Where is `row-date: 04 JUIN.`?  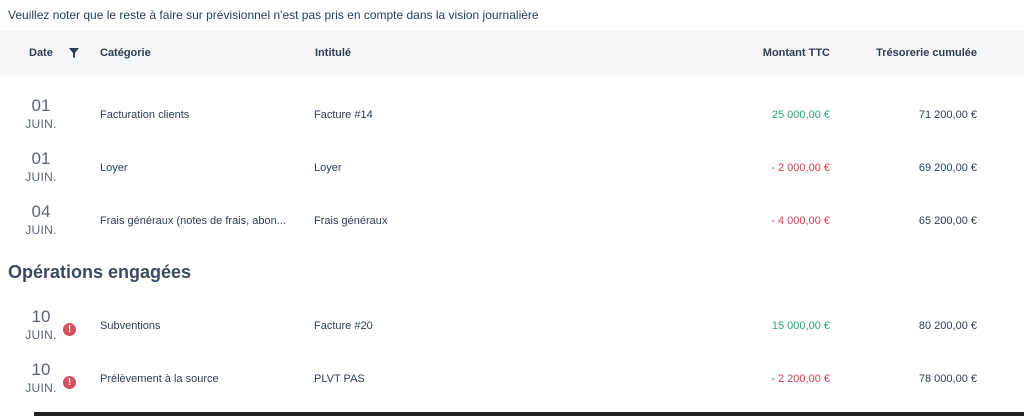
row-date: 04 JUIN. is located at coordinates (41, 220).